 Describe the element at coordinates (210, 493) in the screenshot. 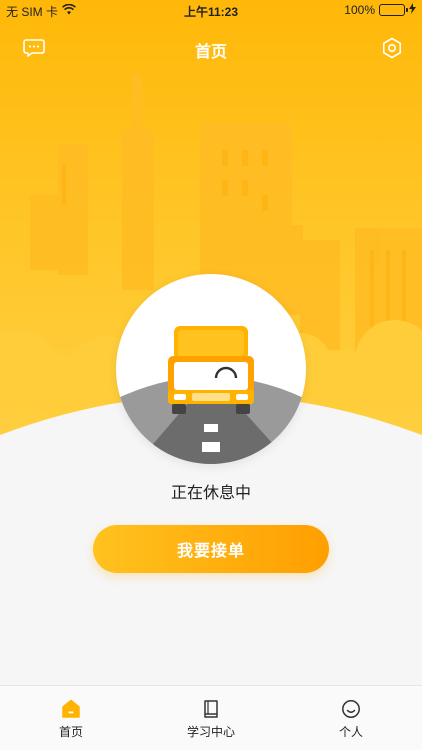

I see `work-status-text: 正在休息中` at that location.